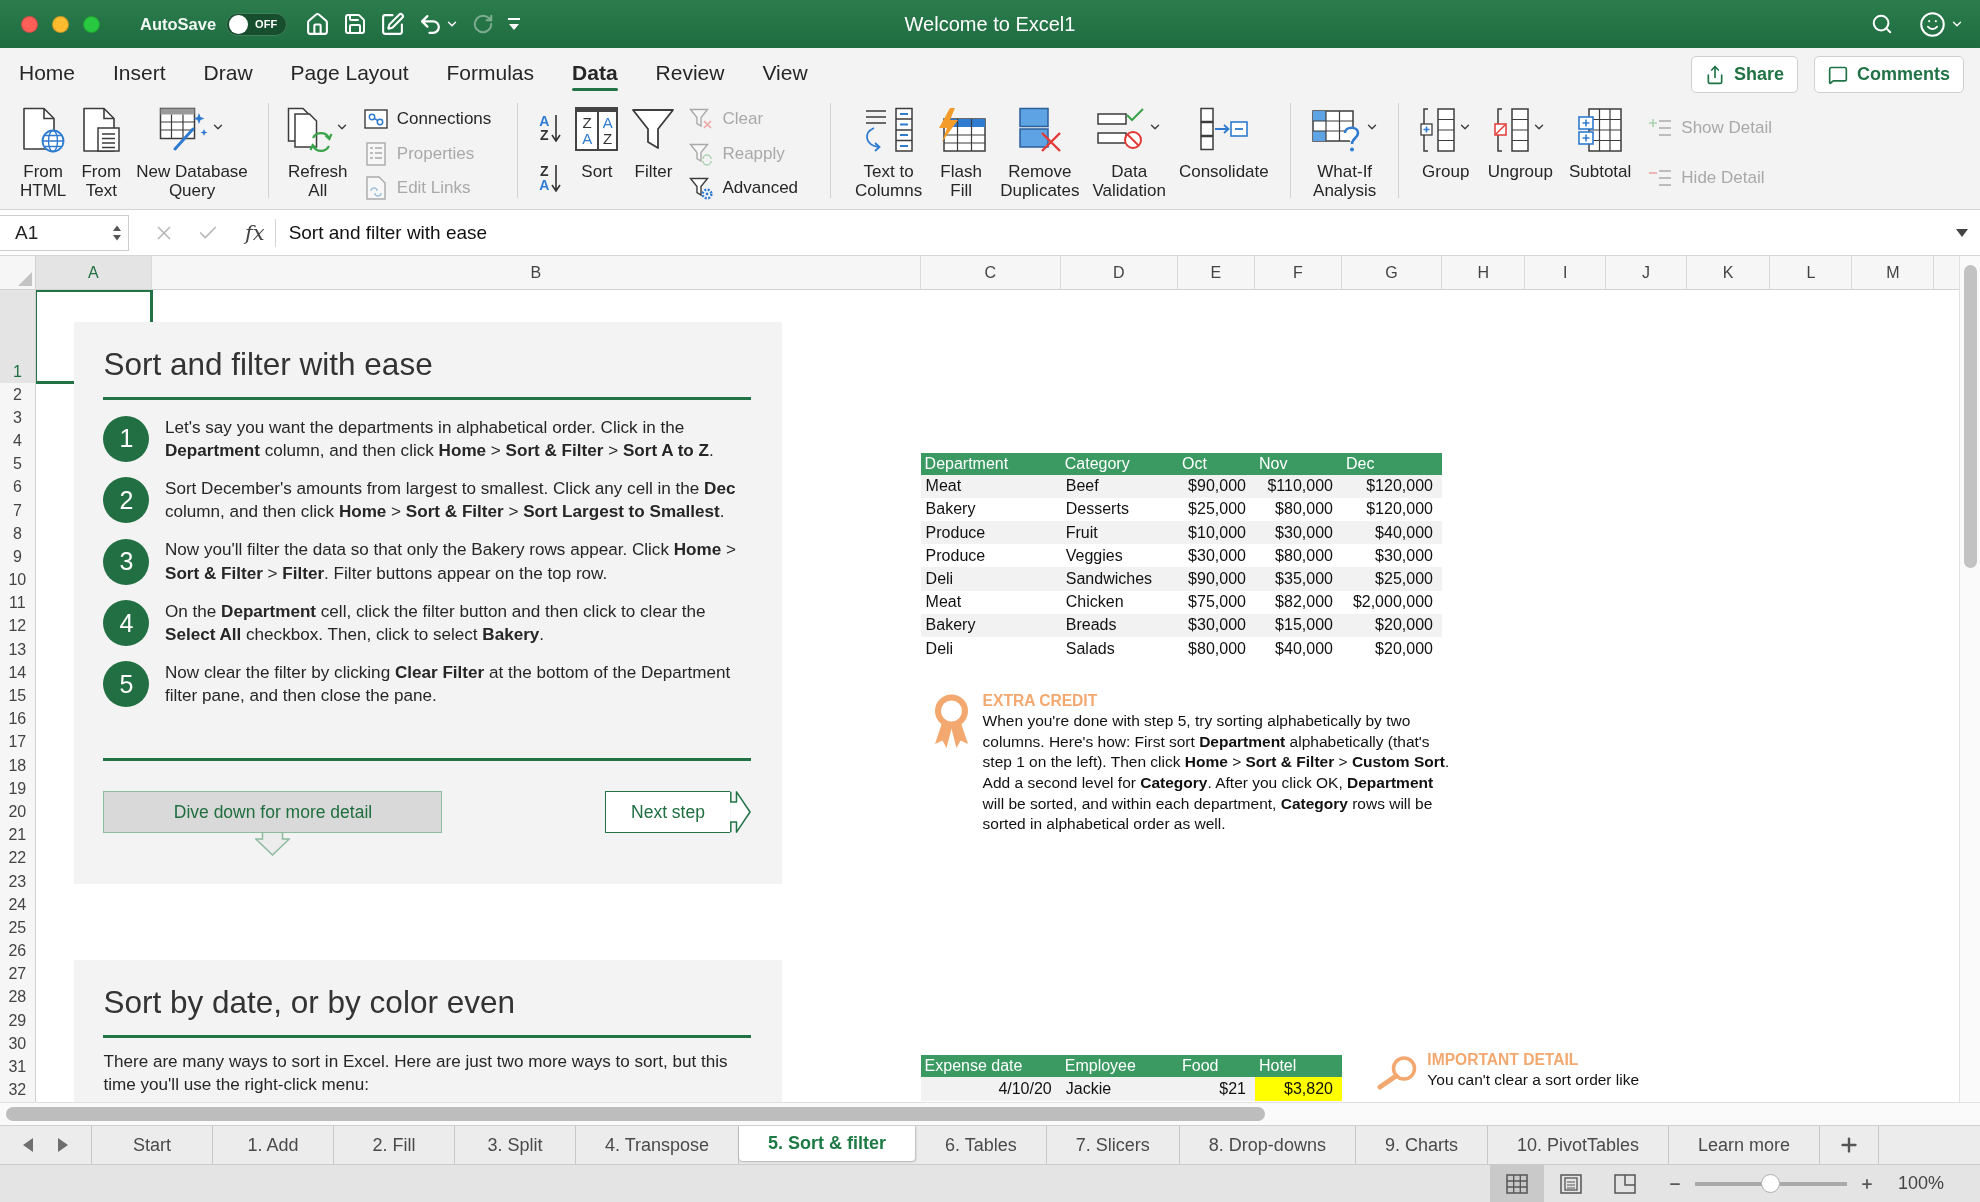 The width and height of the screenshot is (1980, 1202). Describe the element at coordinates (17, 650) in the screenshot. I see `row-header: 13` at that location.